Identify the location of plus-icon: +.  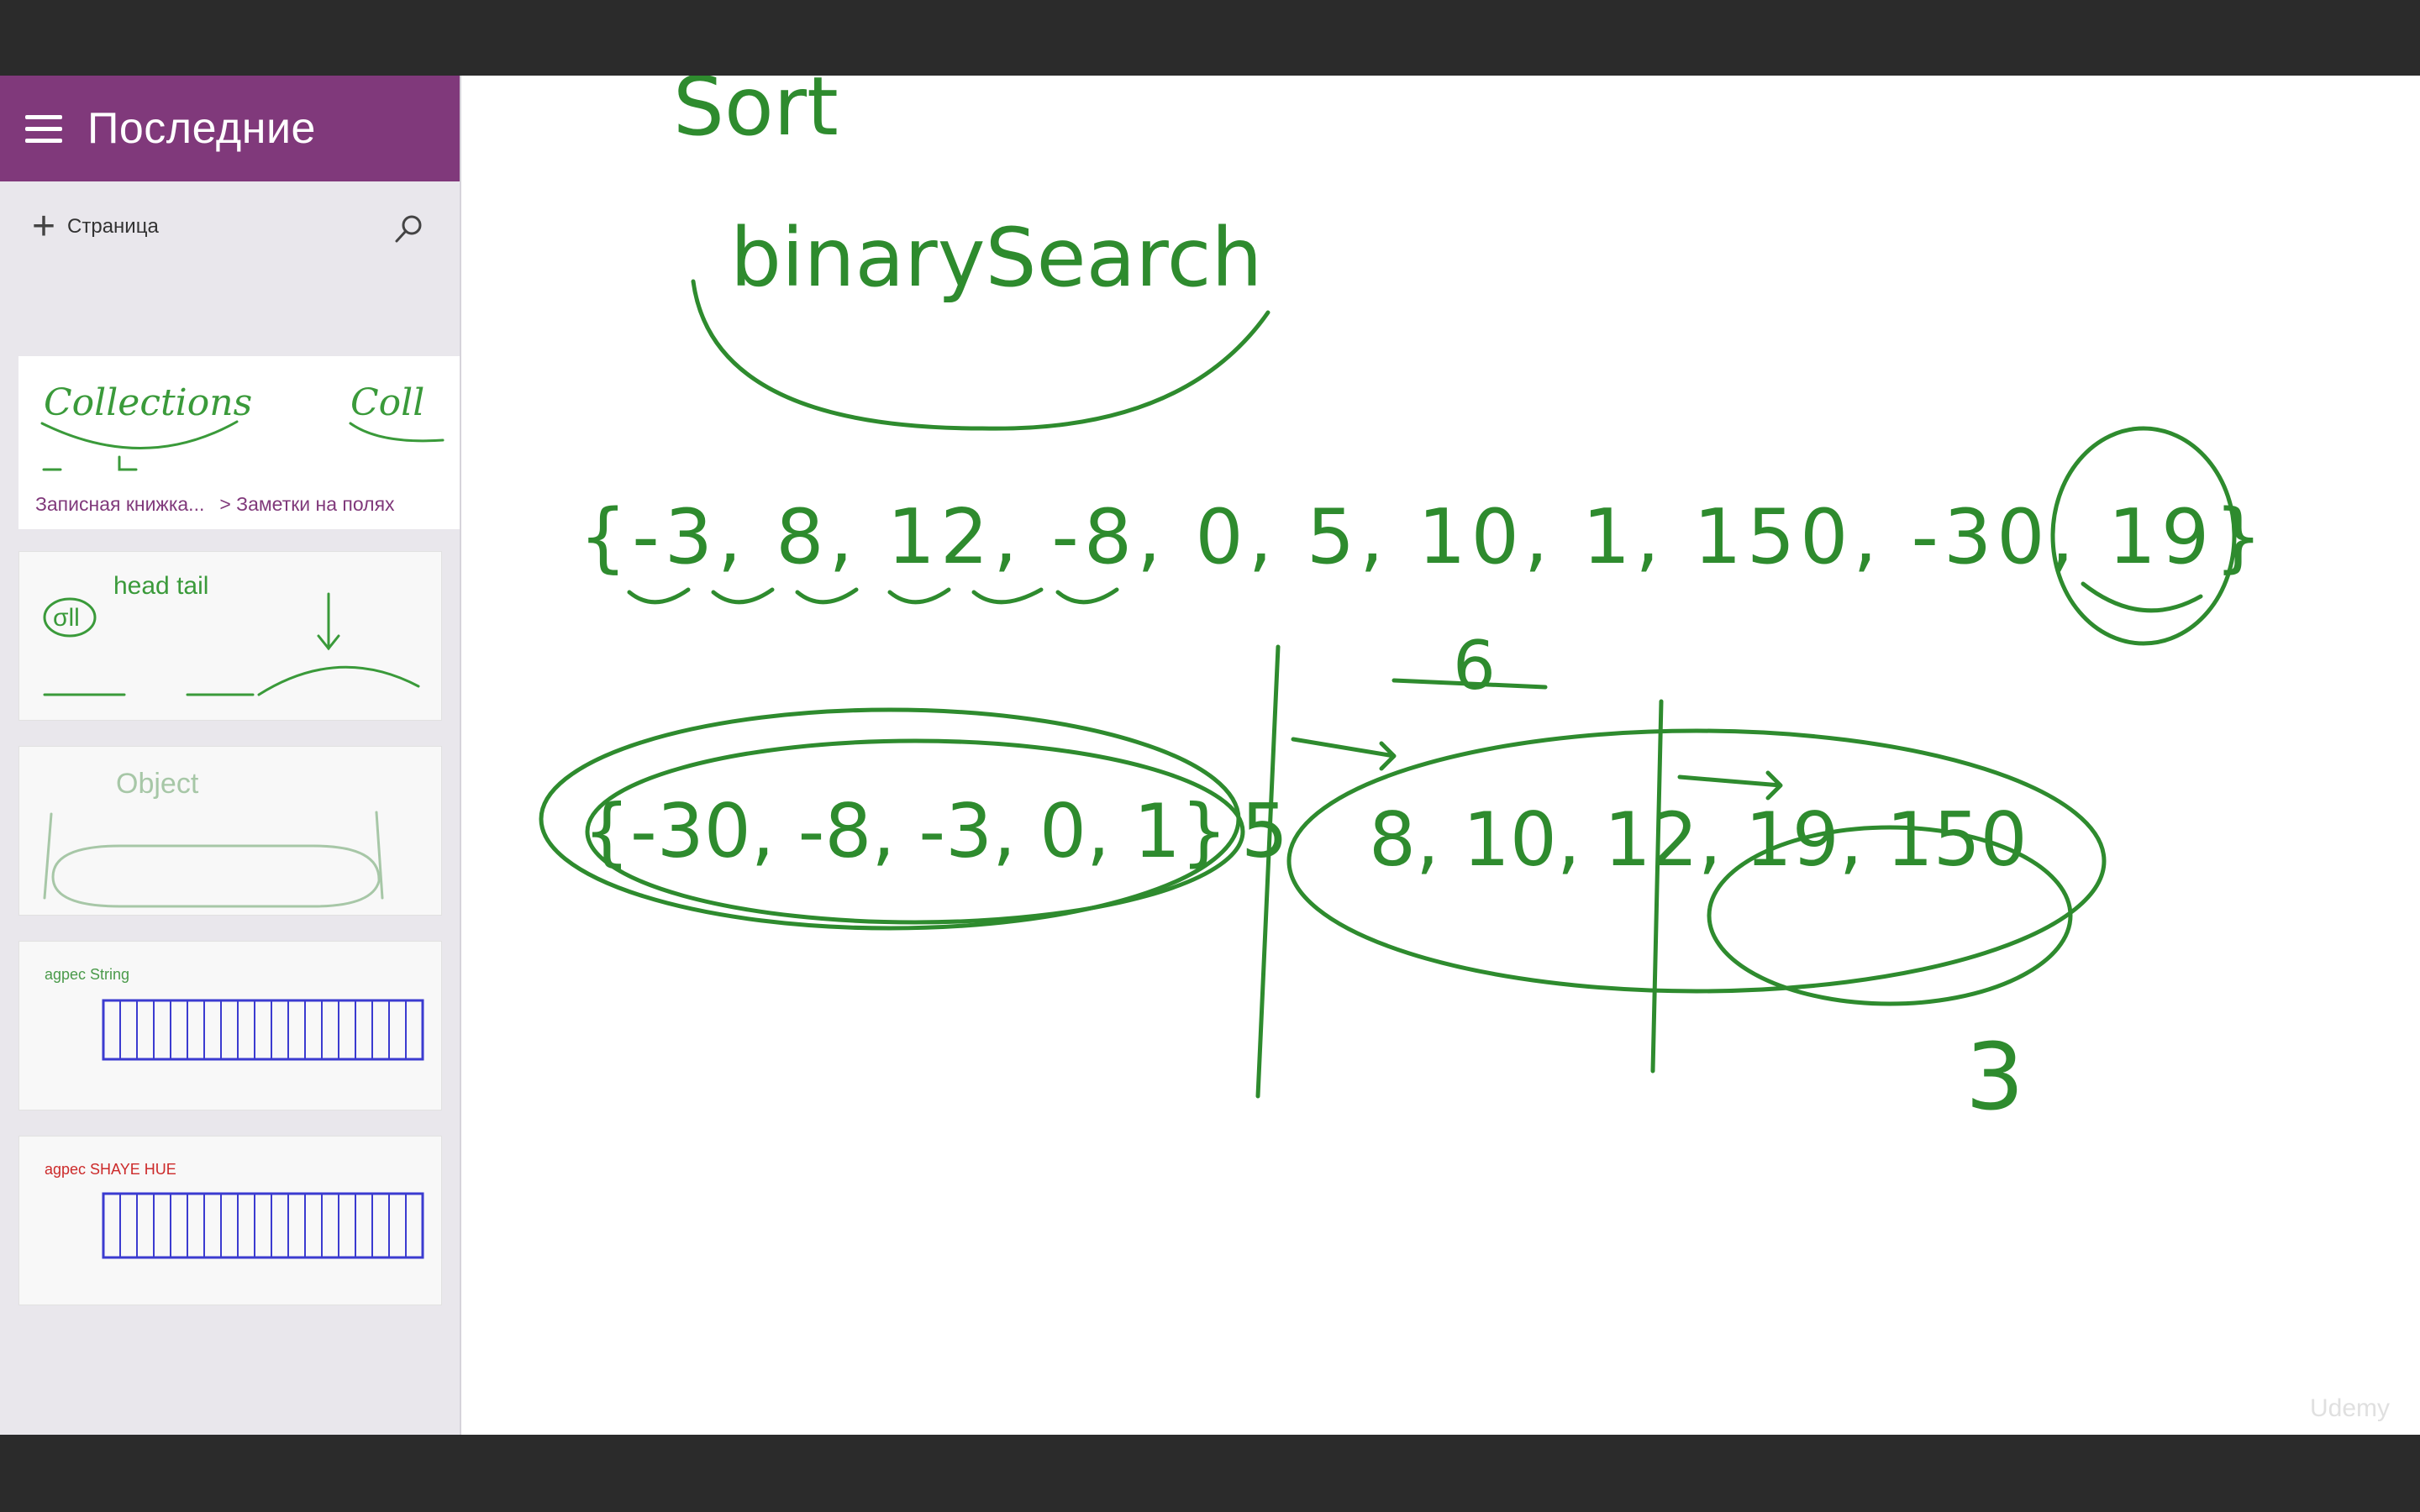
(44, 226).